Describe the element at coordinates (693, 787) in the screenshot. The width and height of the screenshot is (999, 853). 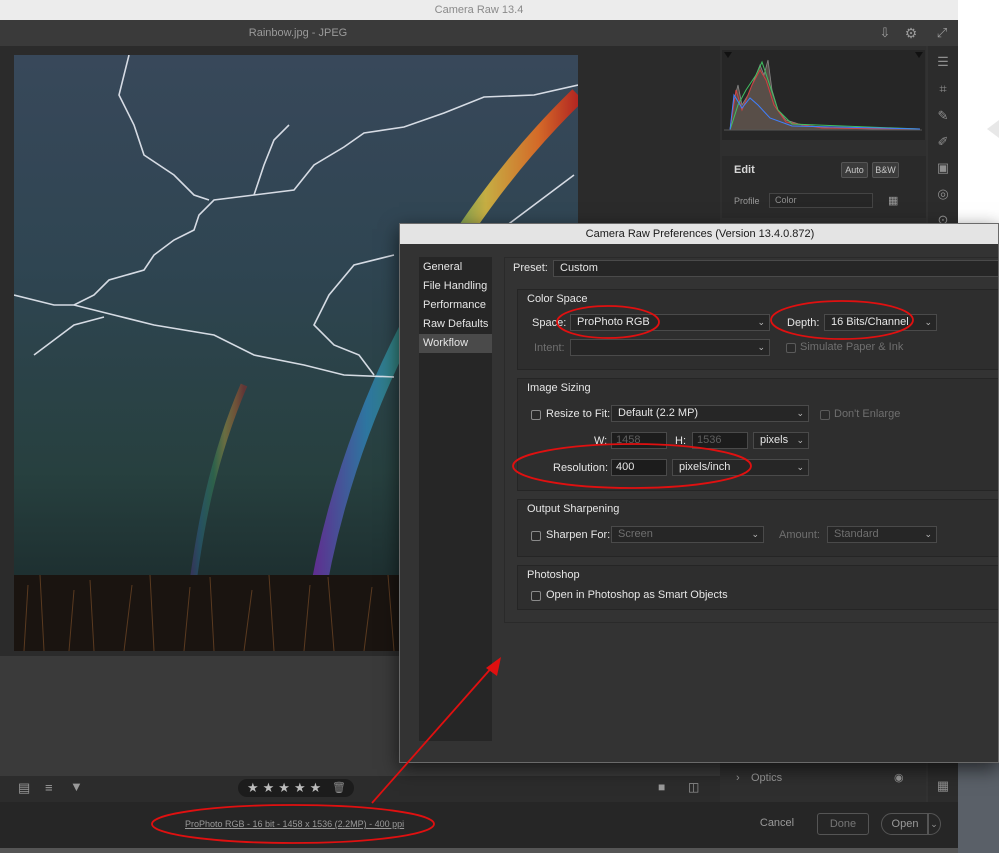
I see `compare-icon: ◫` at that location.